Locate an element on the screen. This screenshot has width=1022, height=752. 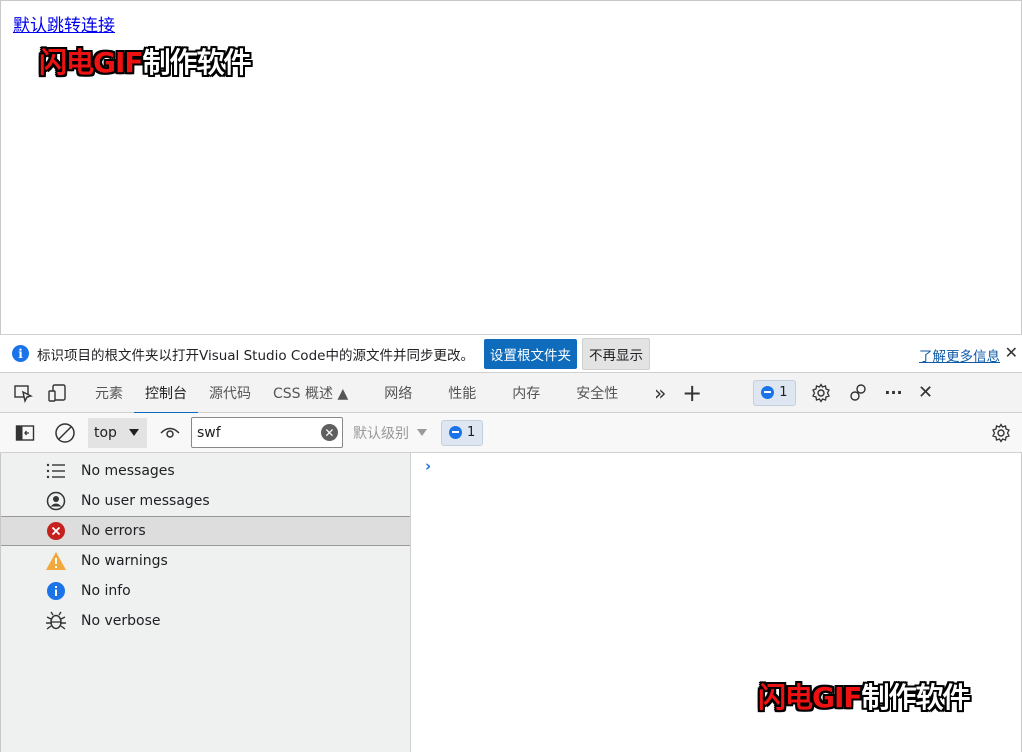
console-issues-badge: 1 is located at coordinates (462, 432).